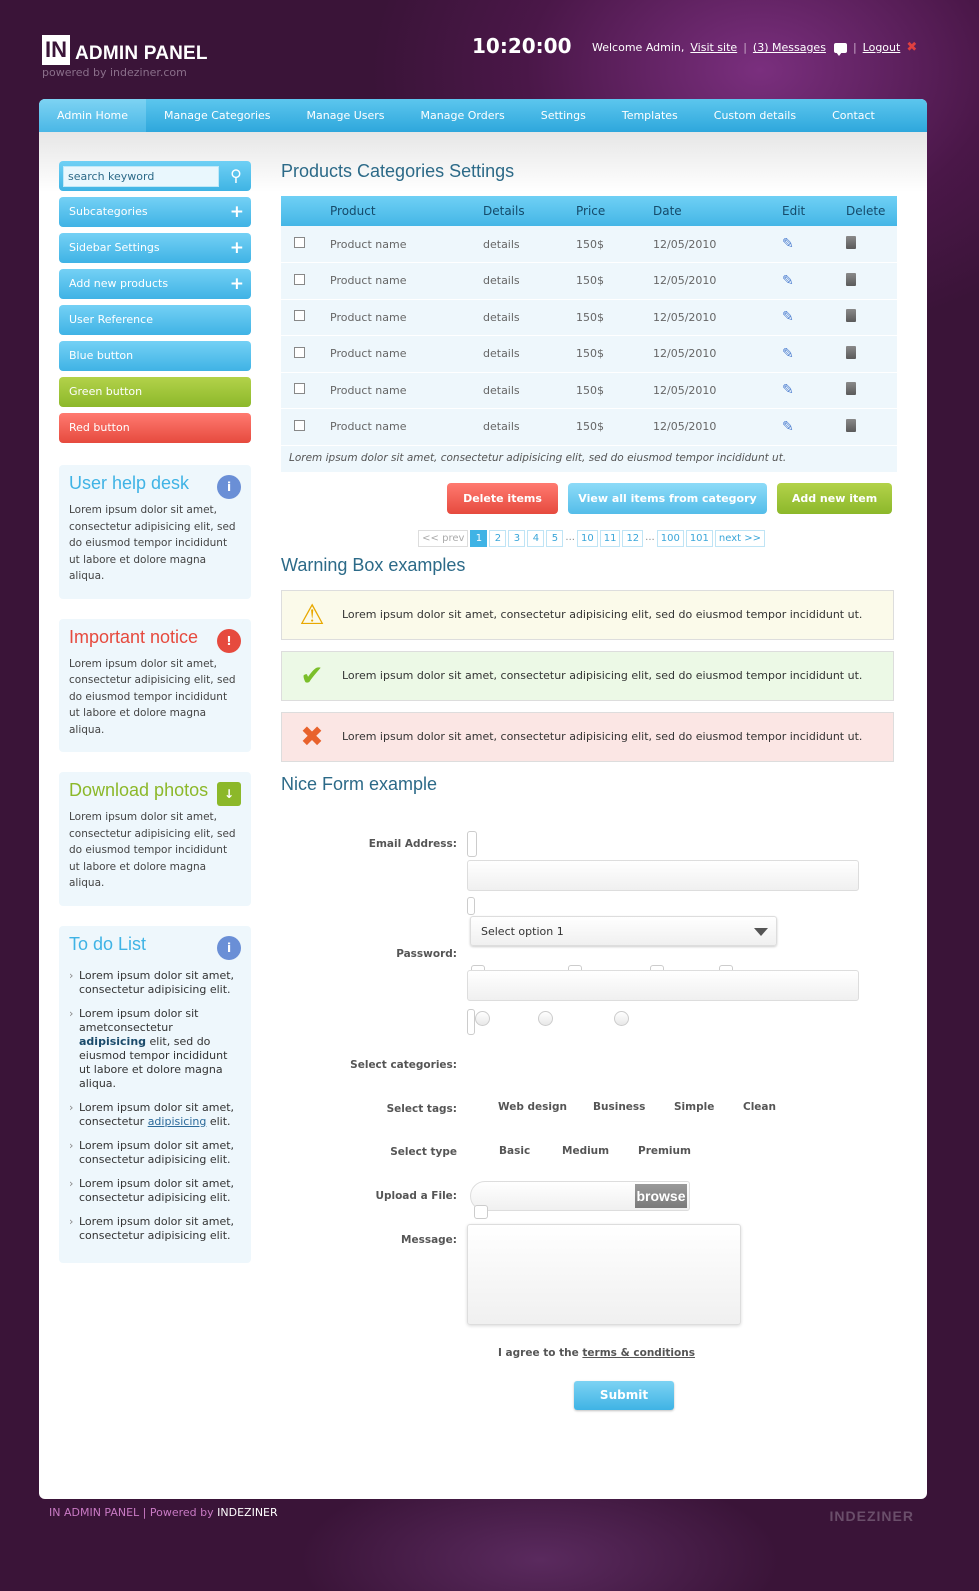  I want to click on user-reference-button: User Reference, so click(155, 320).